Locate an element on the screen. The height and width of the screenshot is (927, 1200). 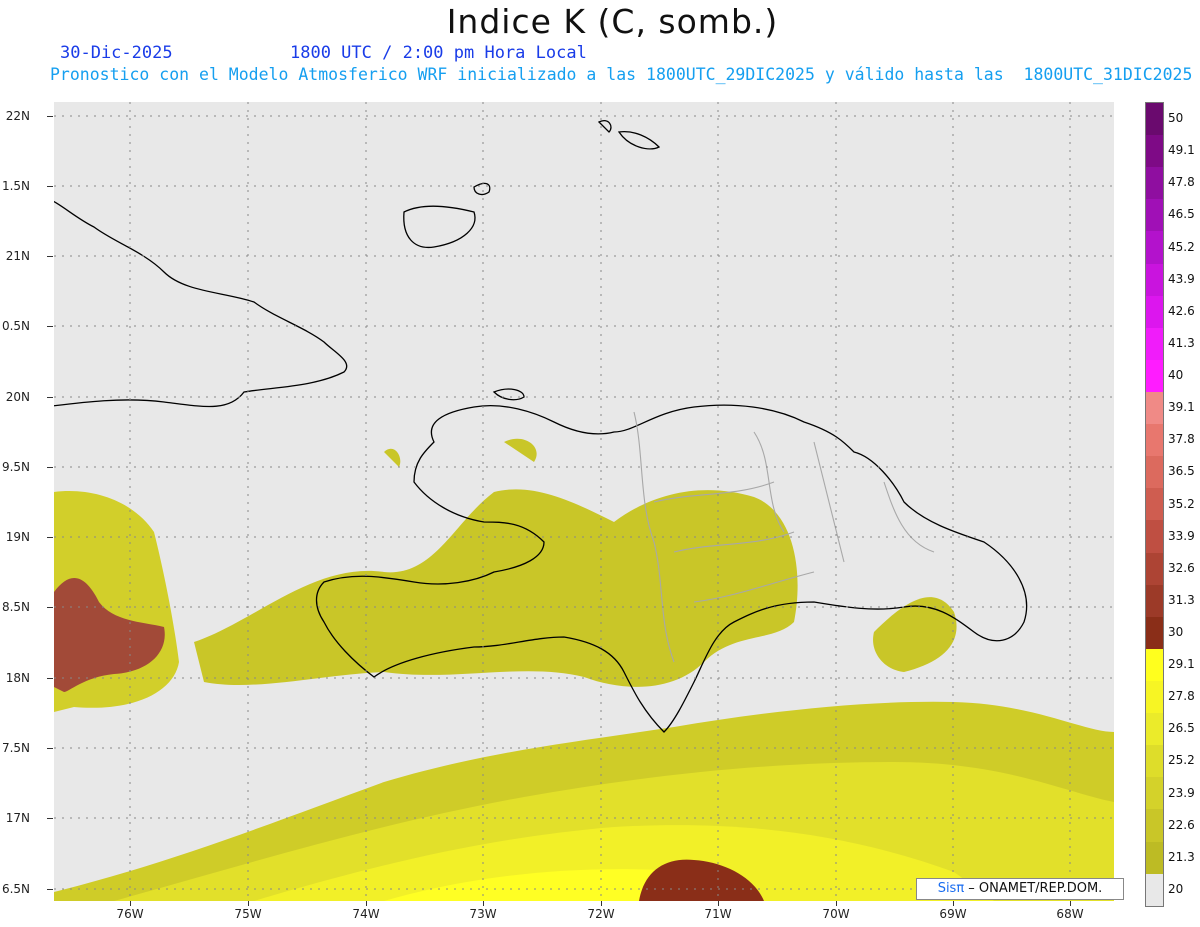
lon-label: 68W is located at coordinates (1070, 914).